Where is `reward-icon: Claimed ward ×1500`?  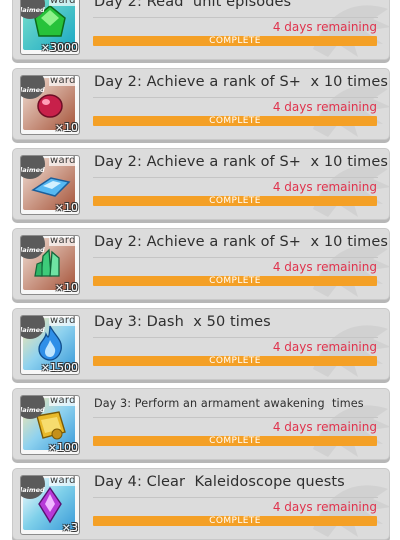 reward-icon: Claimed ward ×1500 is located at coordinates (50, 345).